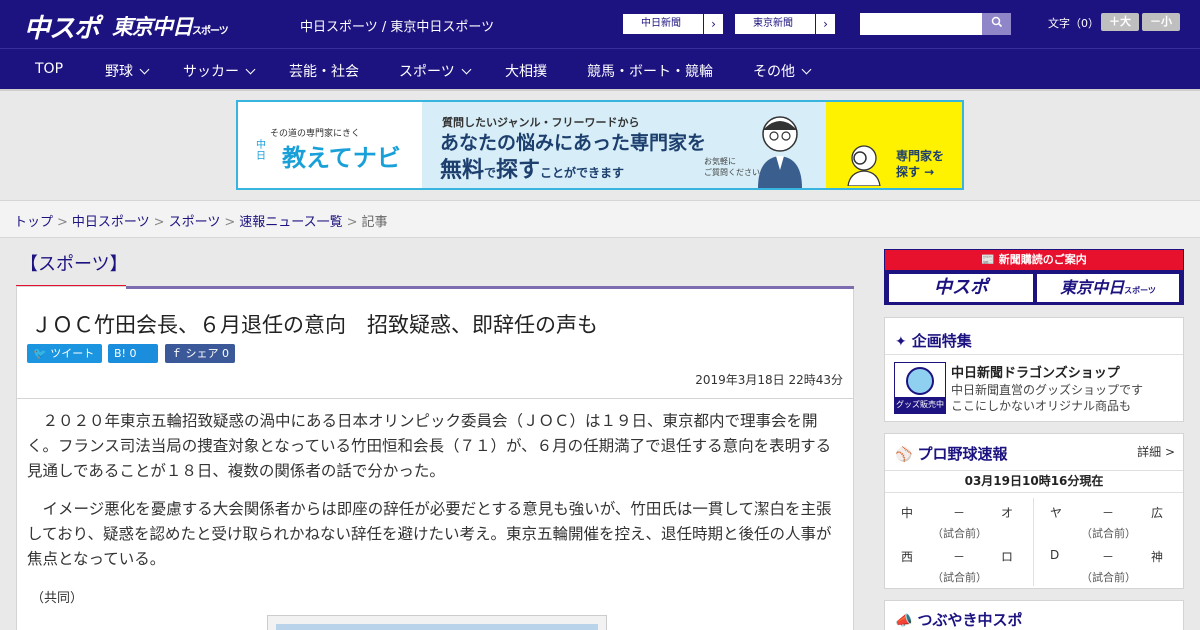  Describe the element at coordinates (57, 598) in the screenshot. I see `article-credit: （共同）` at that location.